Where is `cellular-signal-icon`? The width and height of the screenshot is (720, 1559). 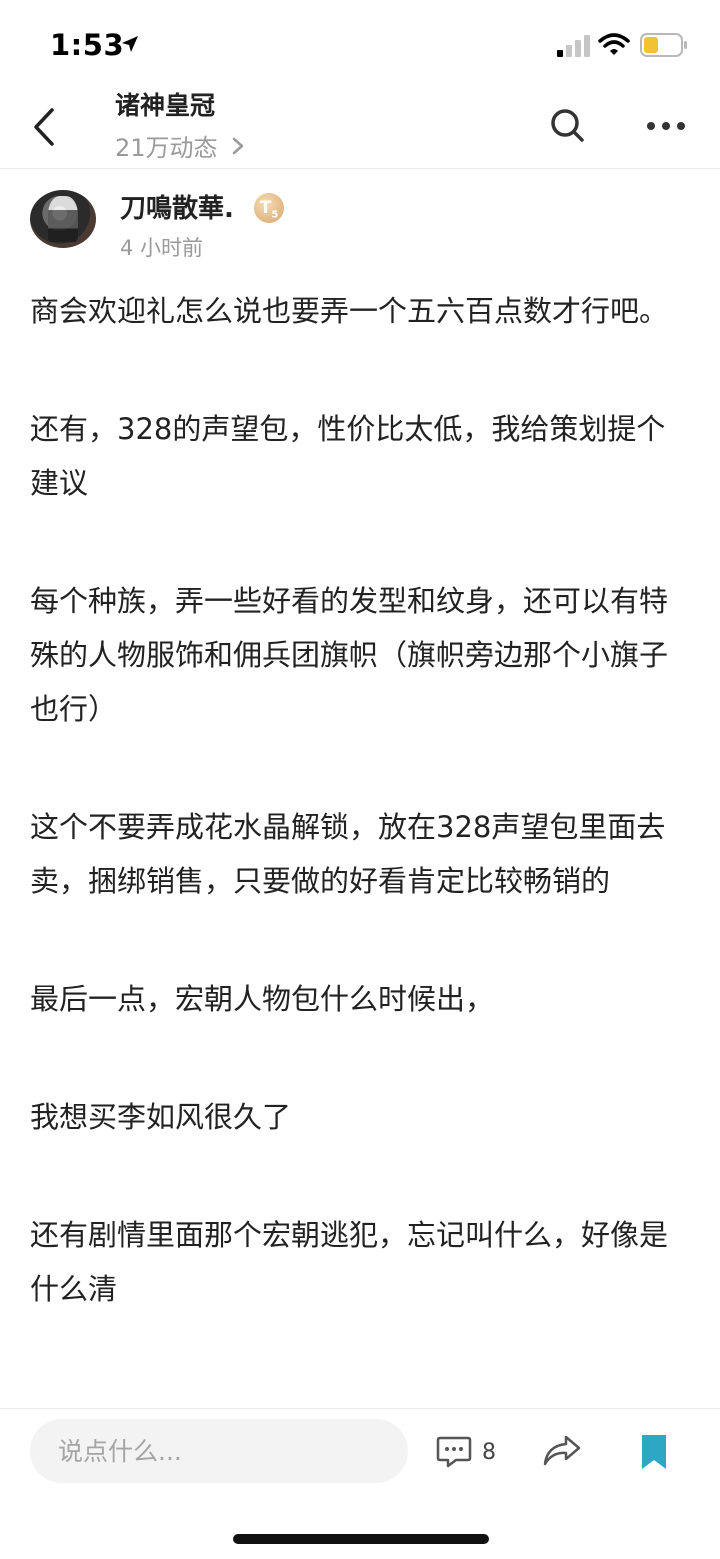 cellular-signal-icon is located at coordinates (573, 46).